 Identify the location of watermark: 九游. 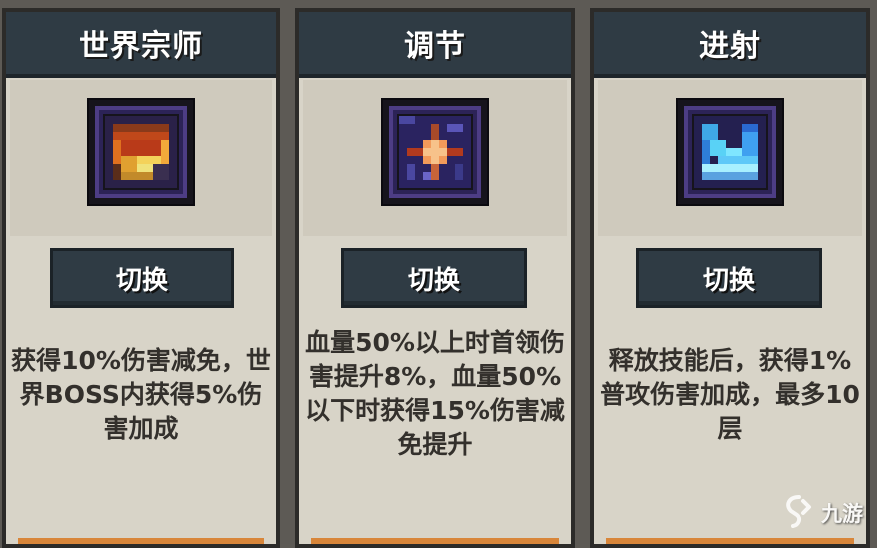
(825, 513).